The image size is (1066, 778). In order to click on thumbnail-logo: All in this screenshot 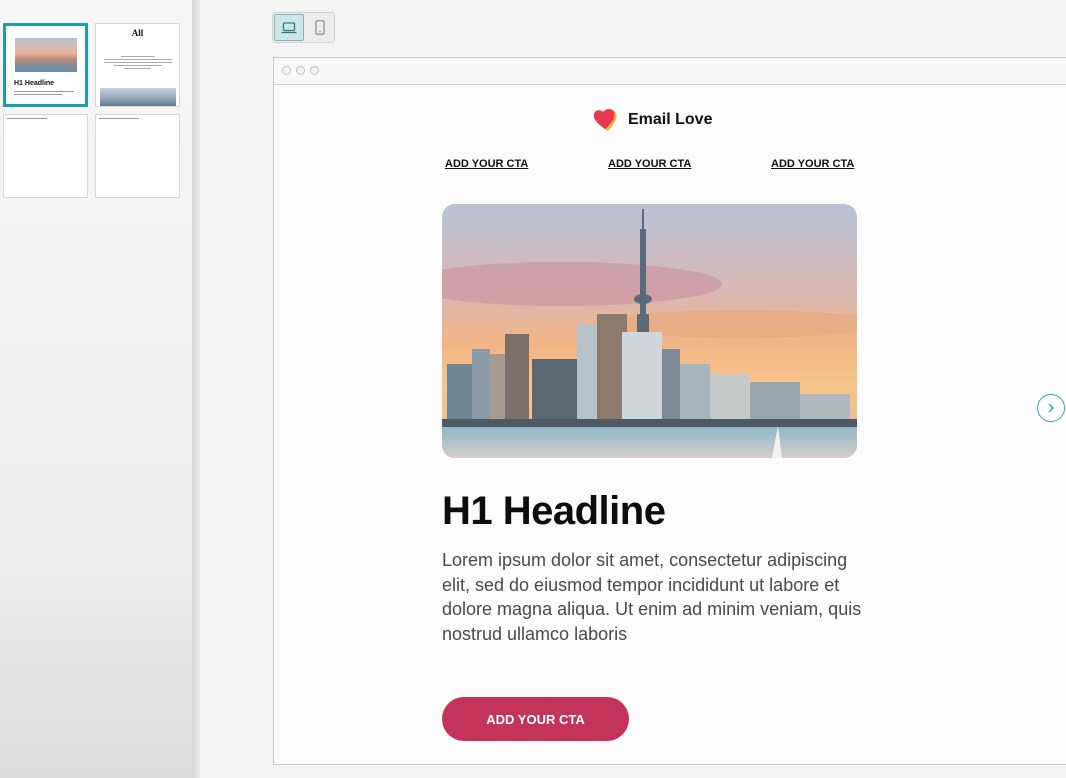, I will do `click(137, 33)`.